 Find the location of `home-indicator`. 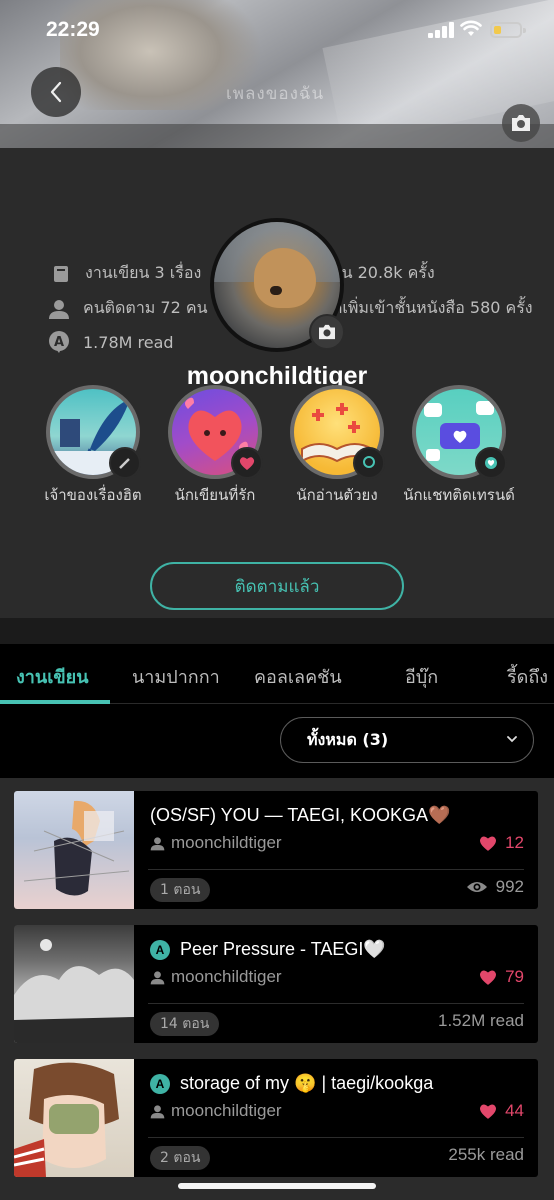

home-indicator is located at coordinates (277, 1186).